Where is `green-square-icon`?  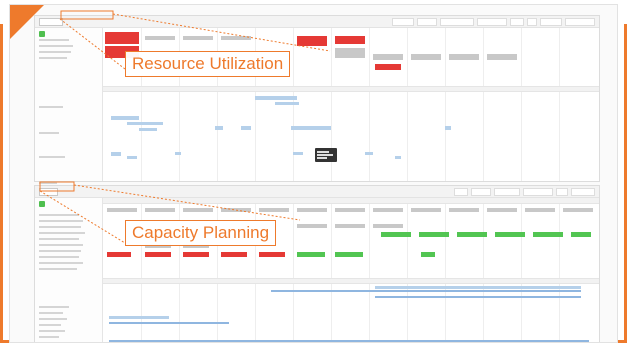
green-square-icon is located at coordinates (42, 204).